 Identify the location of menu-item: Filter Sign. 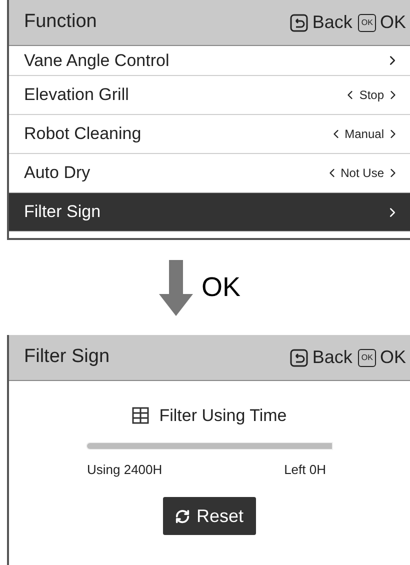
(209, 212).